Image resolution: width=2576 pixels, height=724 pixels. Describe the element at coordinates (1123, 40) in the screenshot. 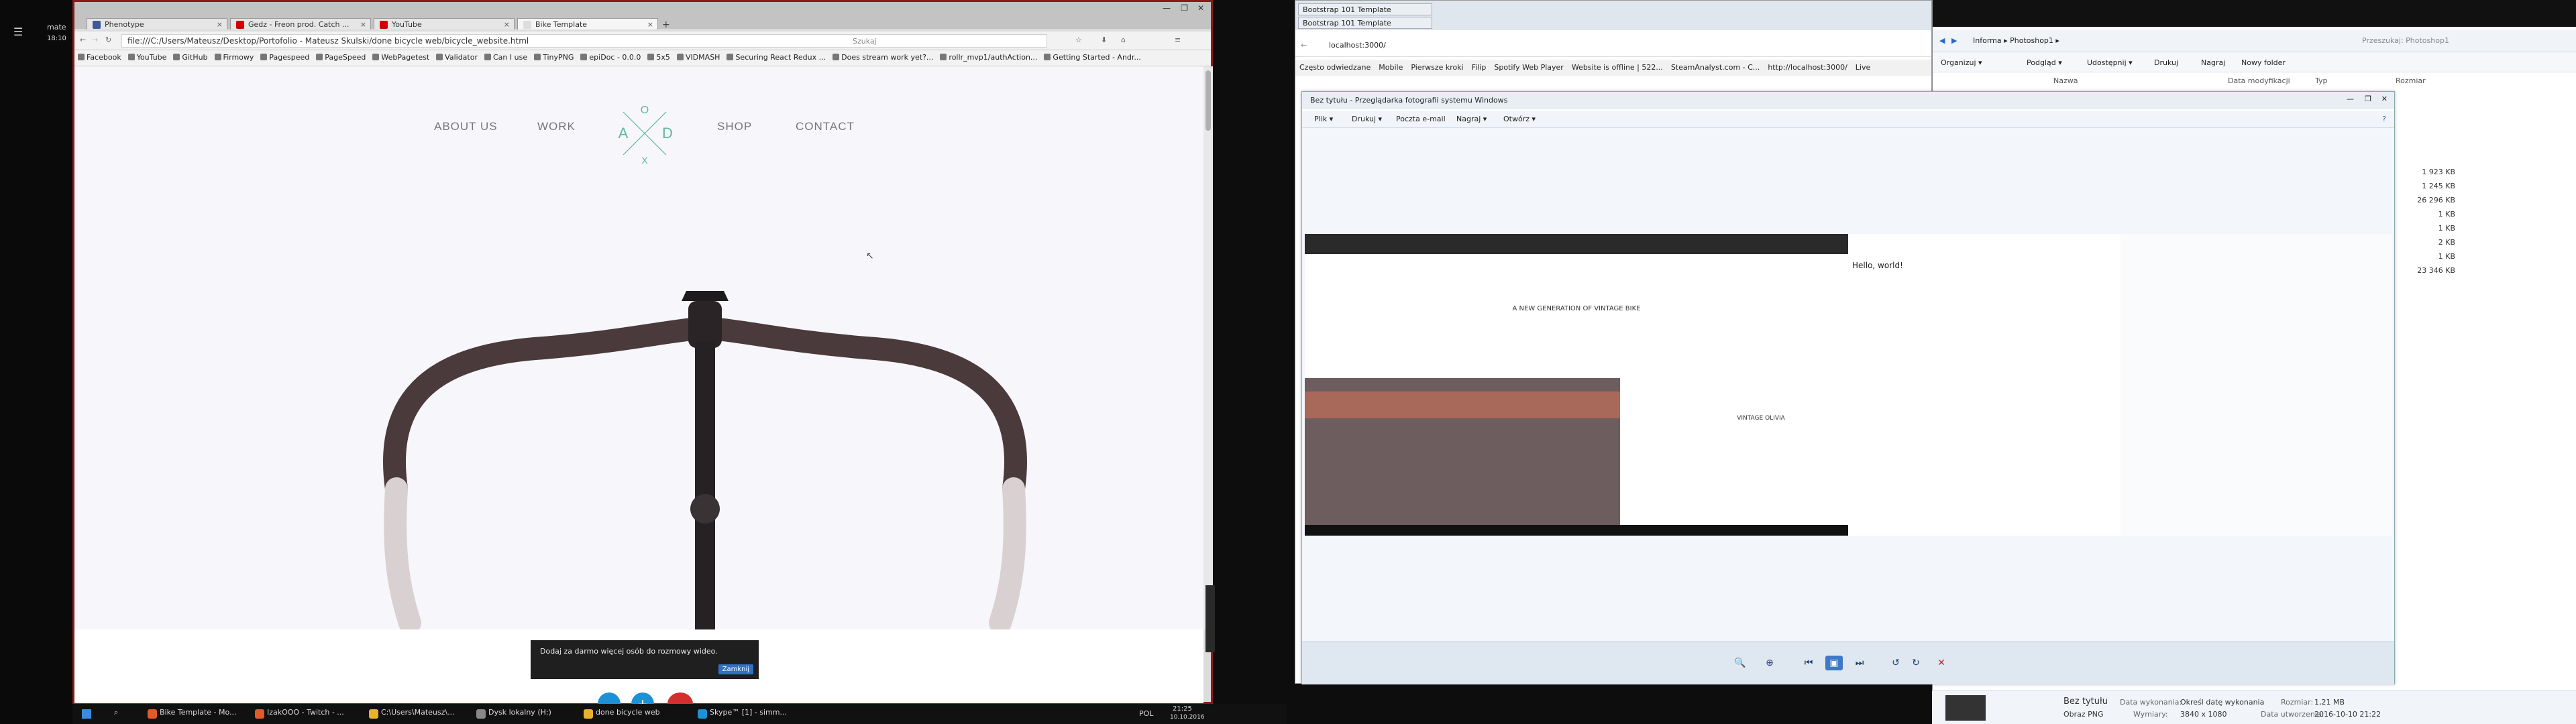

I see `home-icon: ⌂` at that location.